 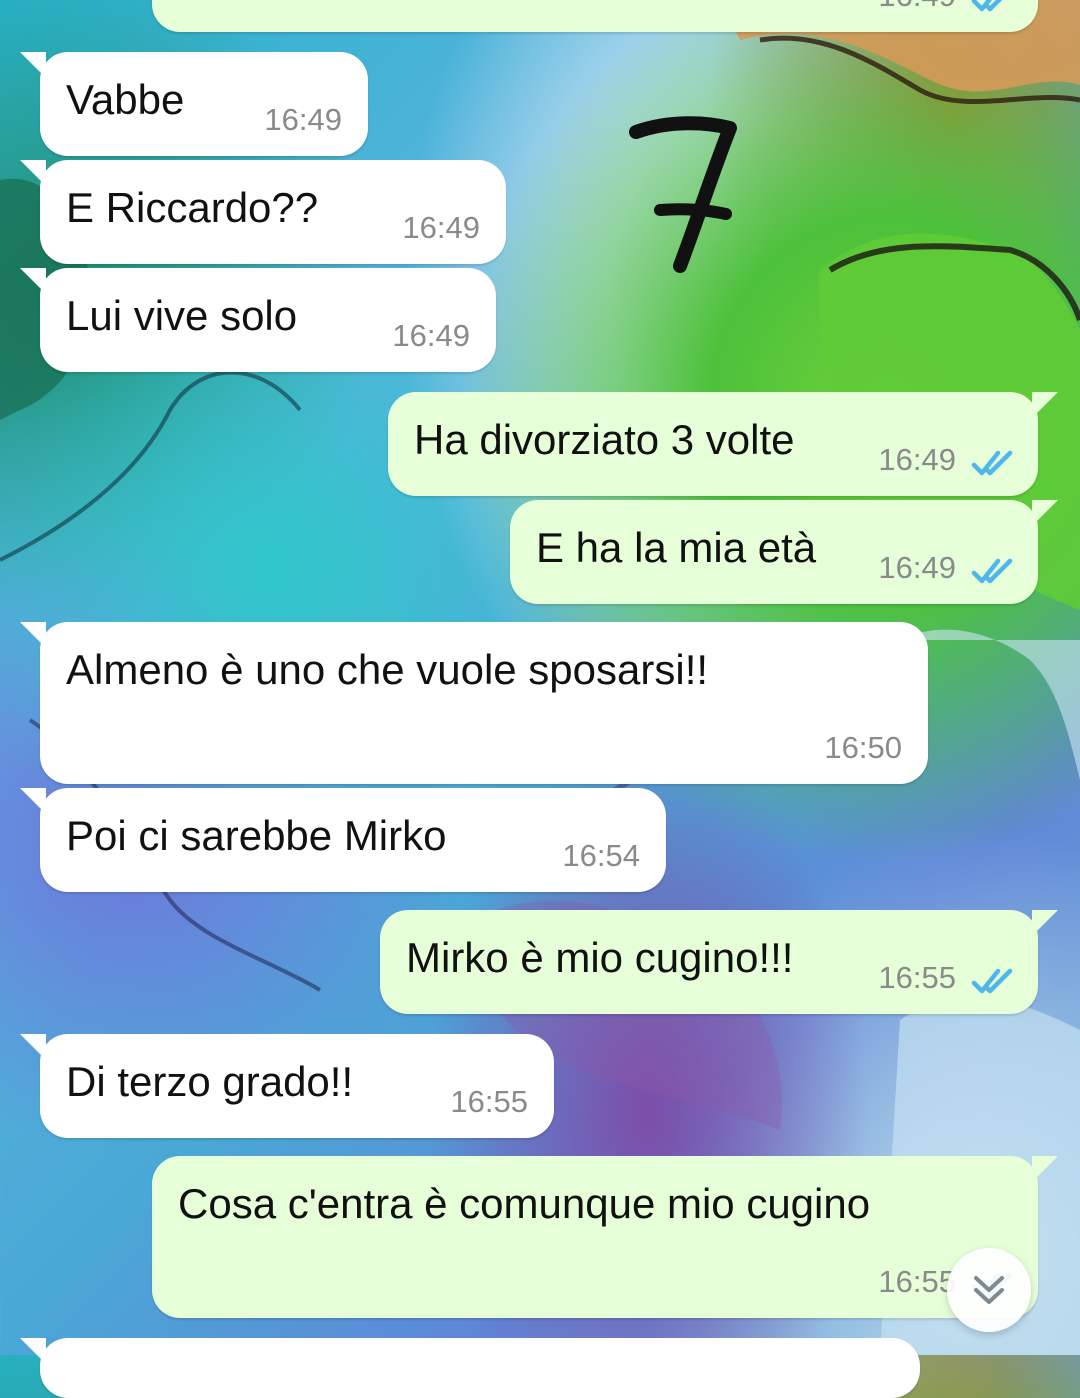 What do you see at coordinates (595, 16) in the screenshot?
I see `message-bubble-outgoing: 16:49` at bounding box center [595, 16].